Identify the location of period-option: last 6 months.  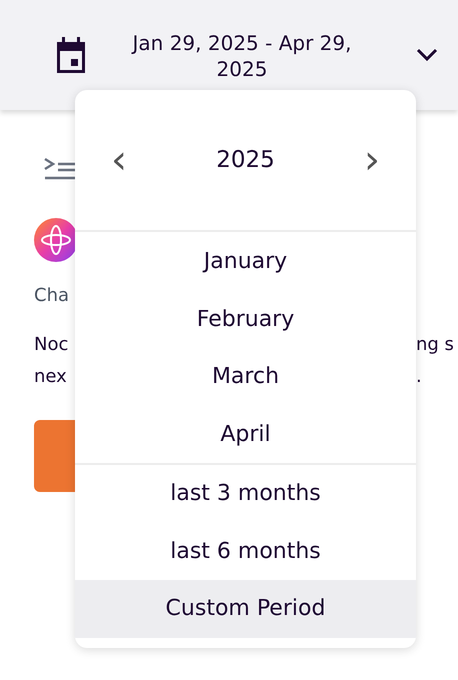
(245, 551).